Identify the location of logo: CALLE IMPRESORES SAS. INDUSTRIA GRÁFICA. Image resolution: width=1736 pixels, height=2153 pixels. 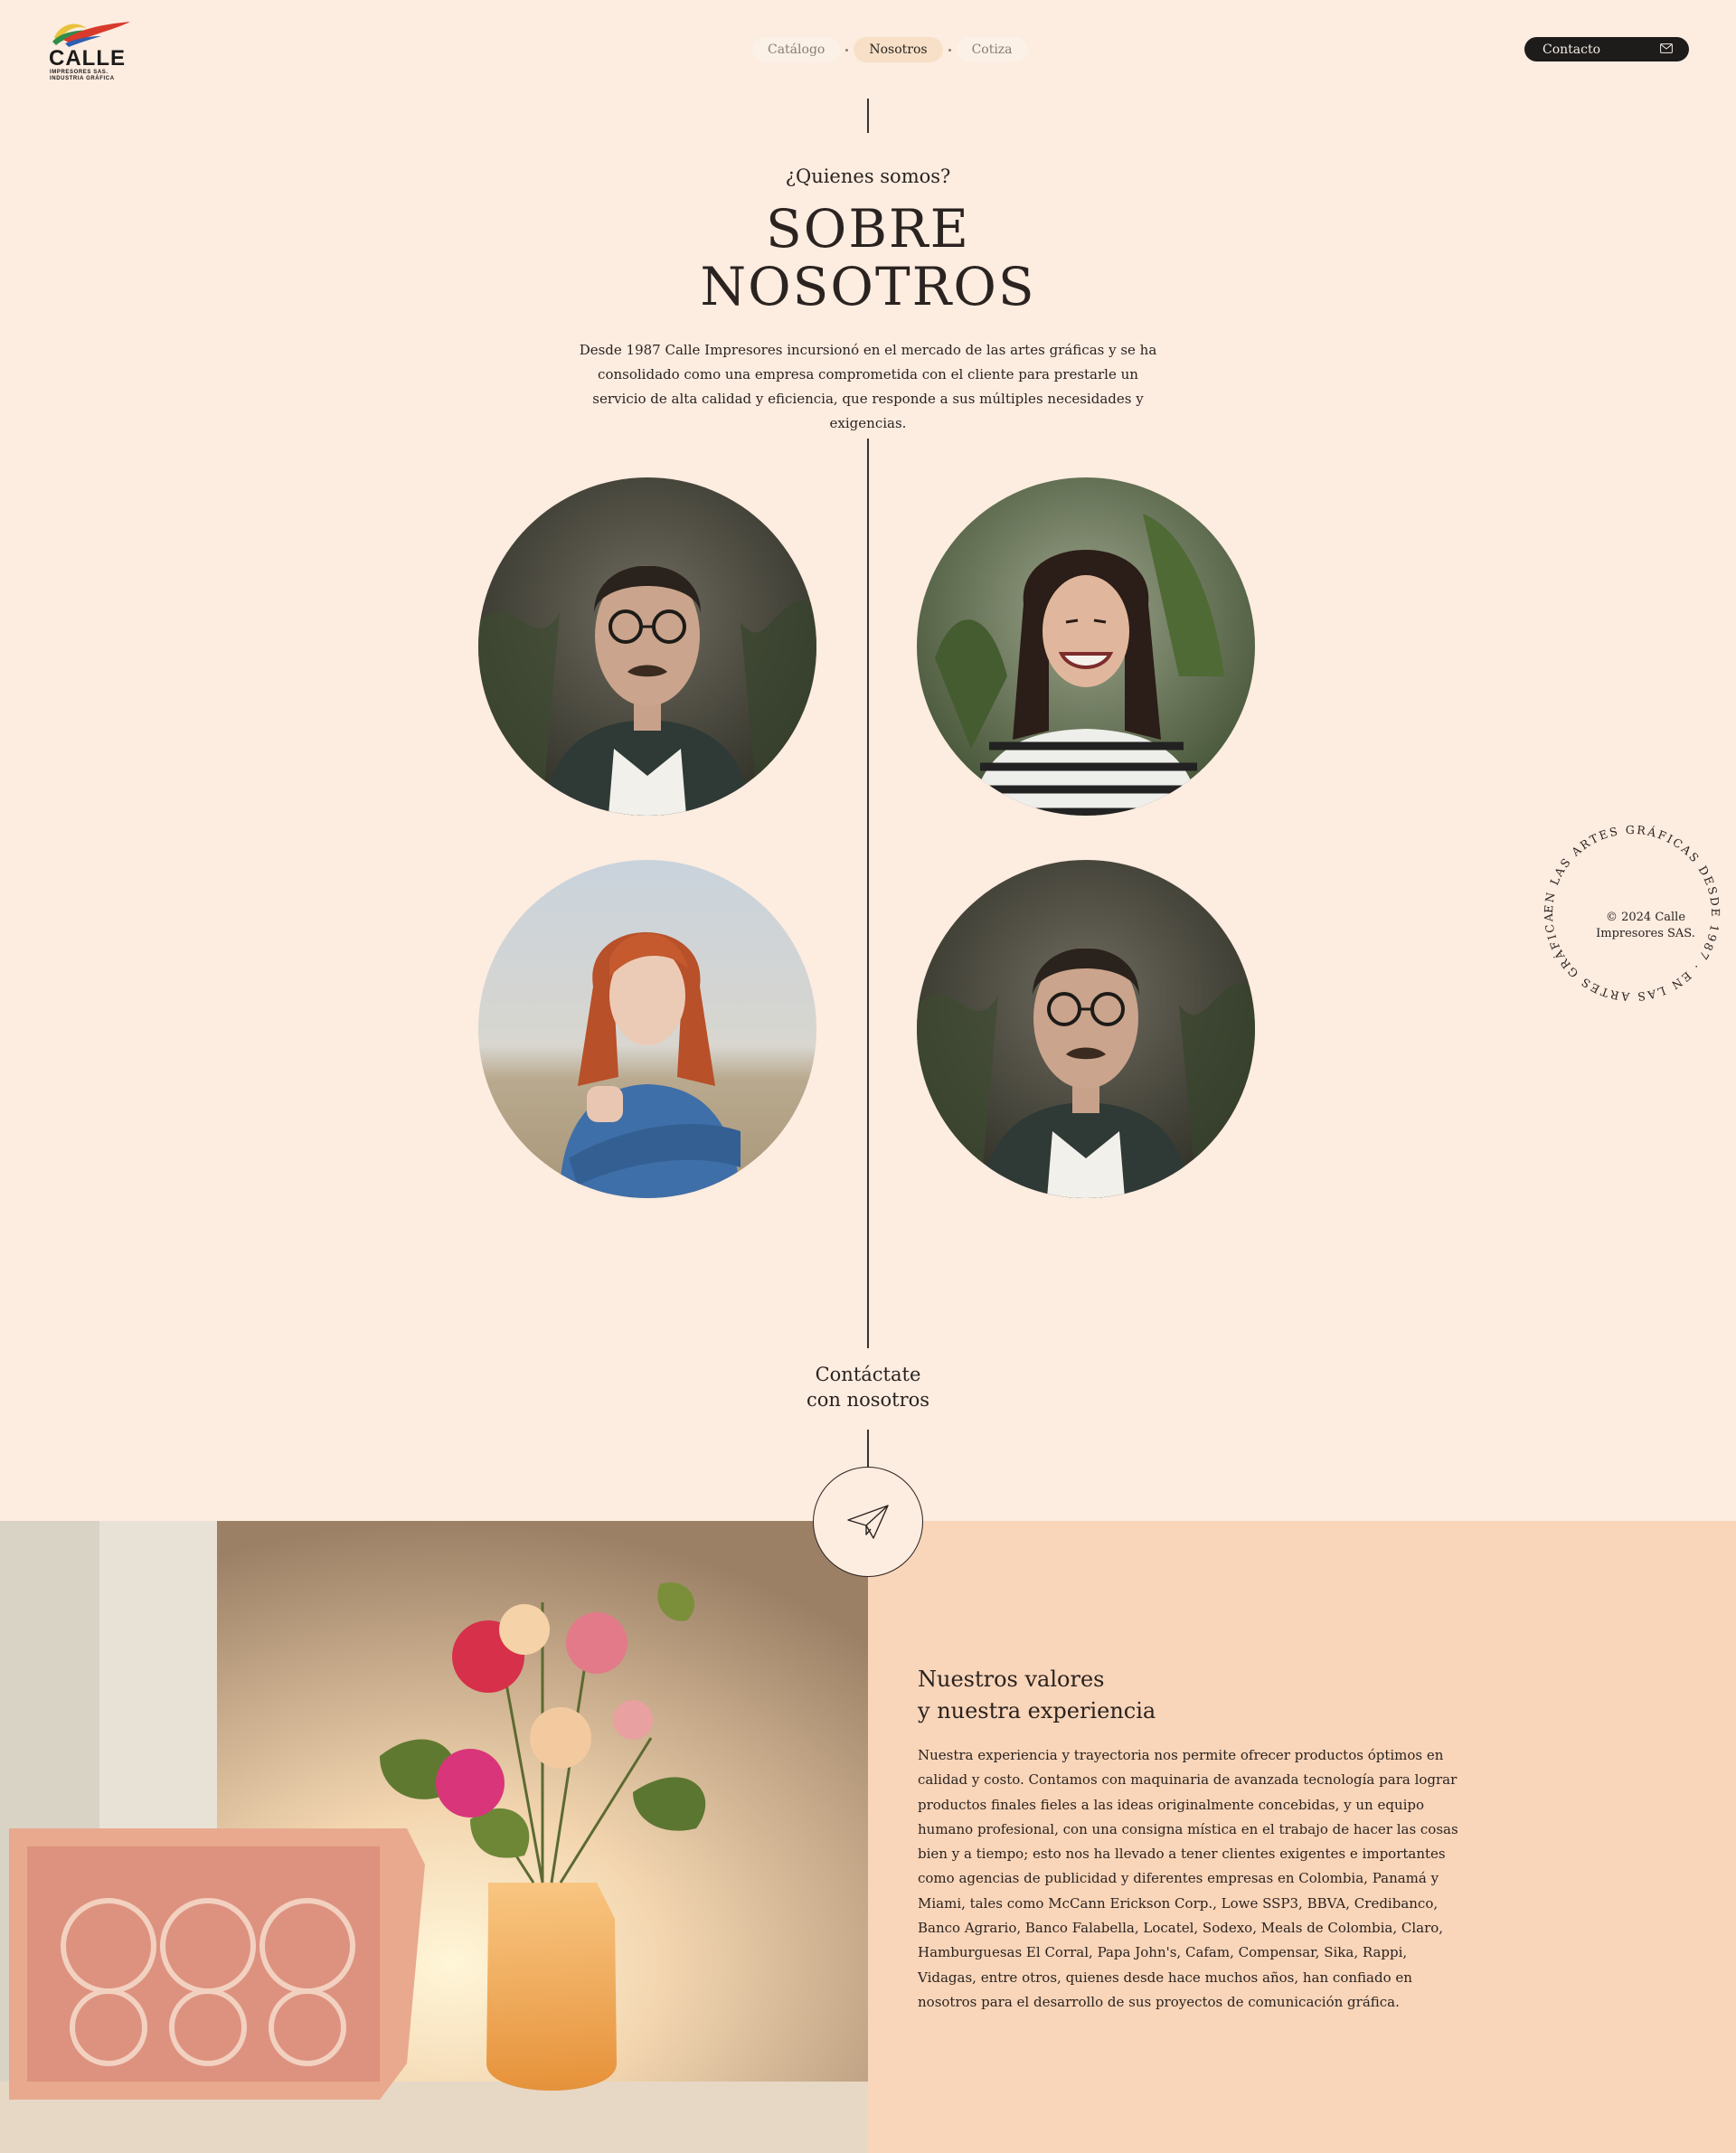
(91, 49).